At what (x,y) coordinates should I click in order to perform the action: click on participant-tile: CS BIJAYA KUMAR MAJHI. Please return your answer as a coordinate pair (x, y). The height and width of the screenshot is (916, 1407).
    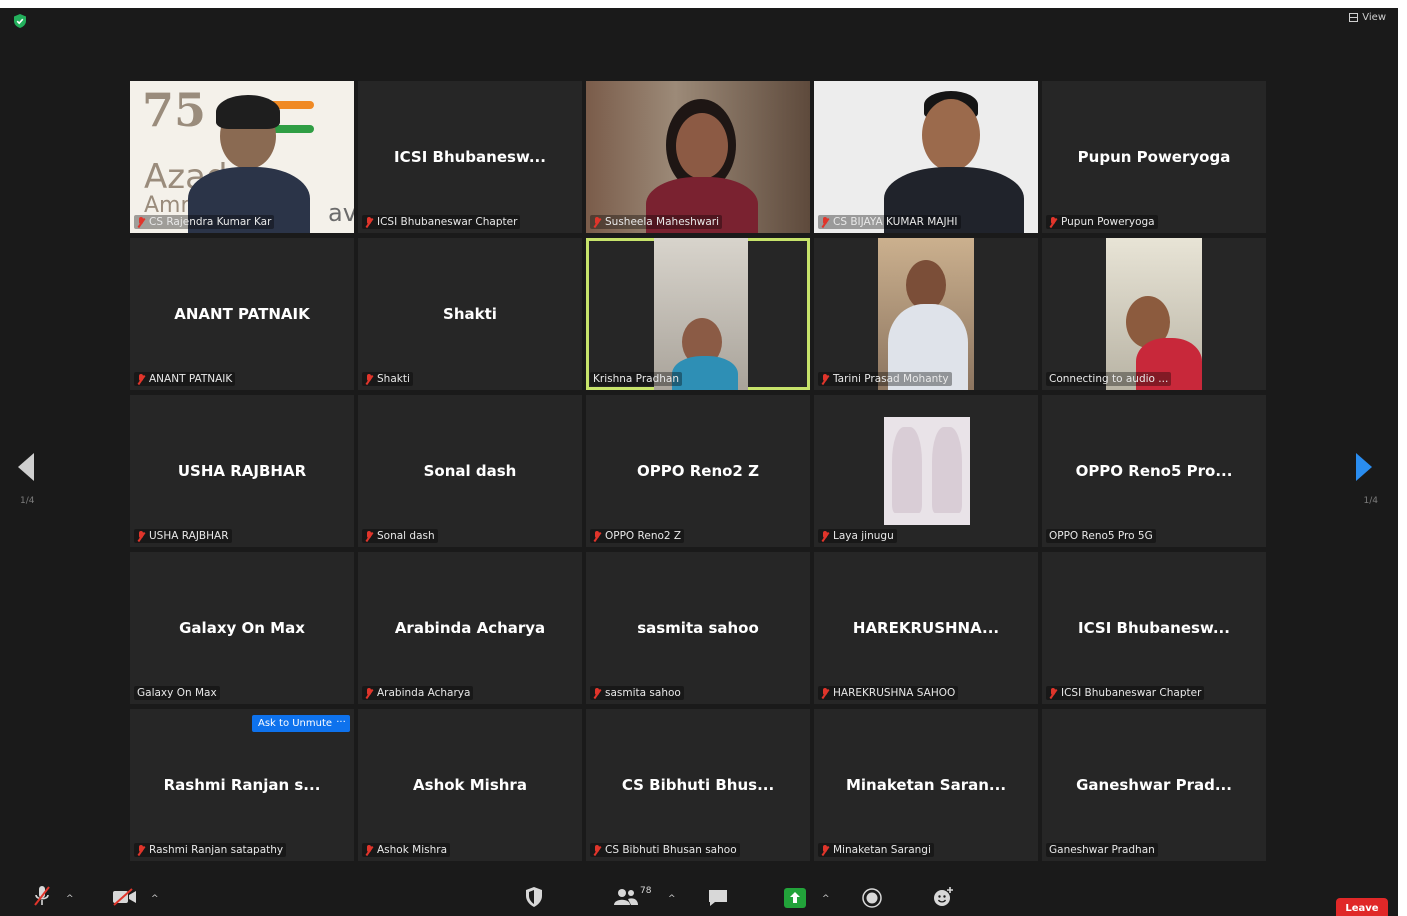
    Looking at the image, I should click on (926, 157).